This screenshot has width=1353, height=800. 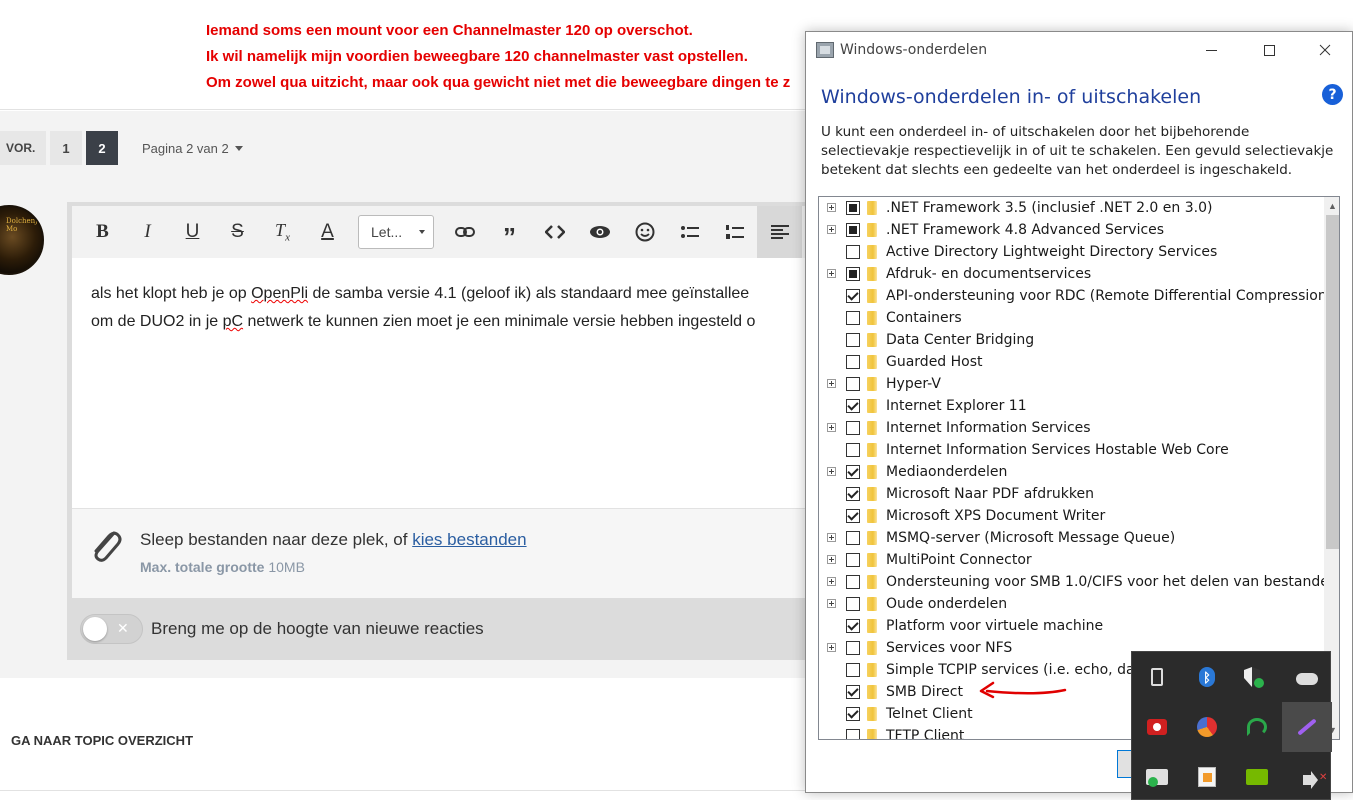 I want to click on feature-row: Platform voor virtuele machine, so click(x=1071, y=626).